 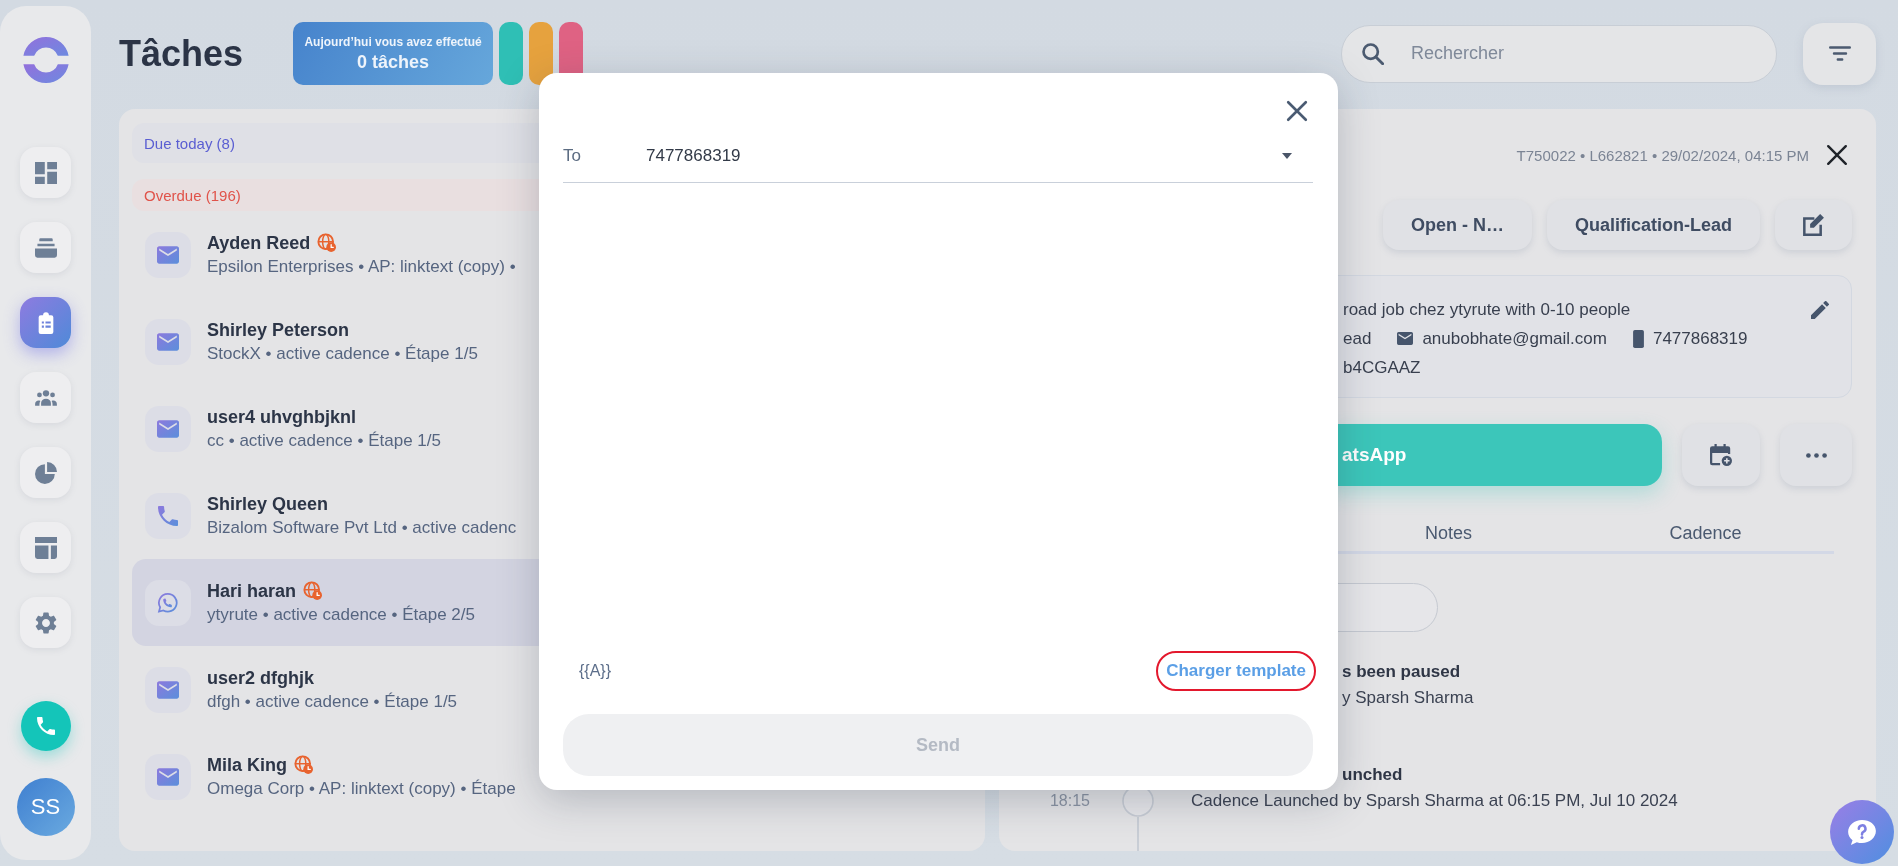 I want to click on task-details: ytyrute • active cadence • Étape 2/5, so click(x=341, y=614).